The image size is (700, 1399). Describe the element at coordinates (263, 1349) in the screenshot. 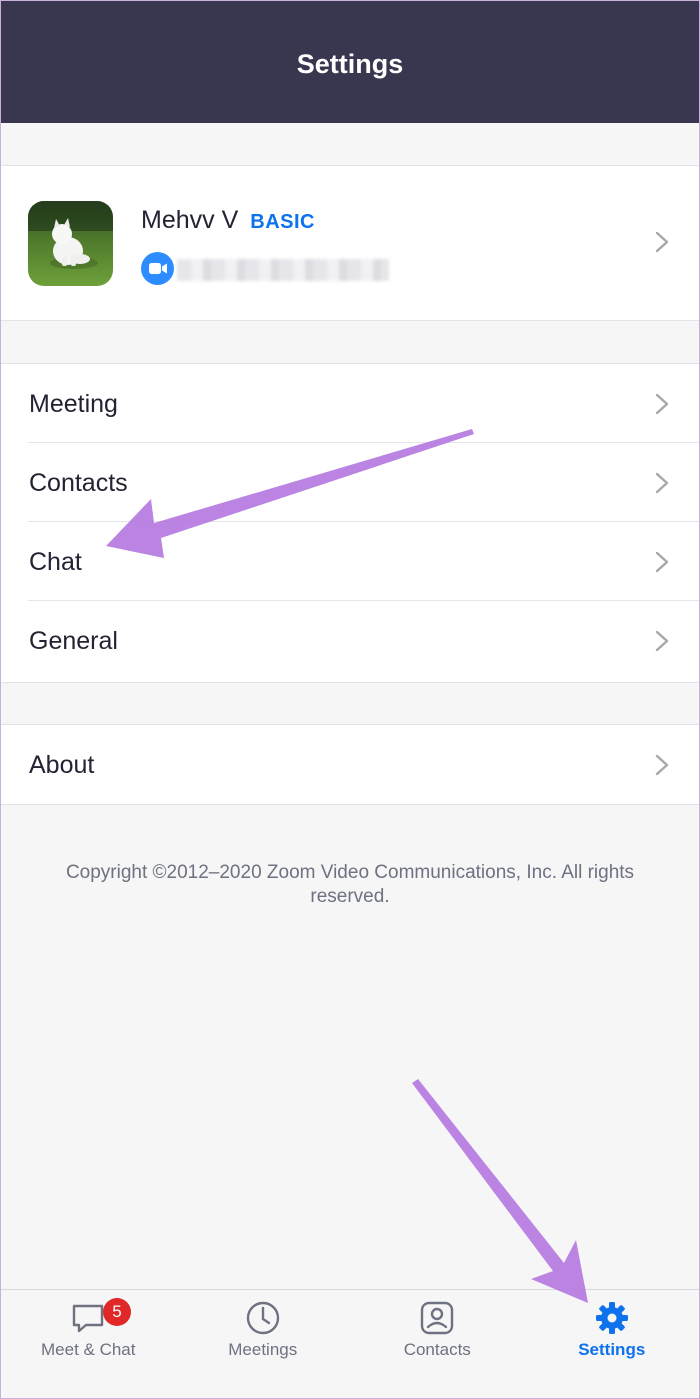

I see `tab-label: Meetings` at that location.